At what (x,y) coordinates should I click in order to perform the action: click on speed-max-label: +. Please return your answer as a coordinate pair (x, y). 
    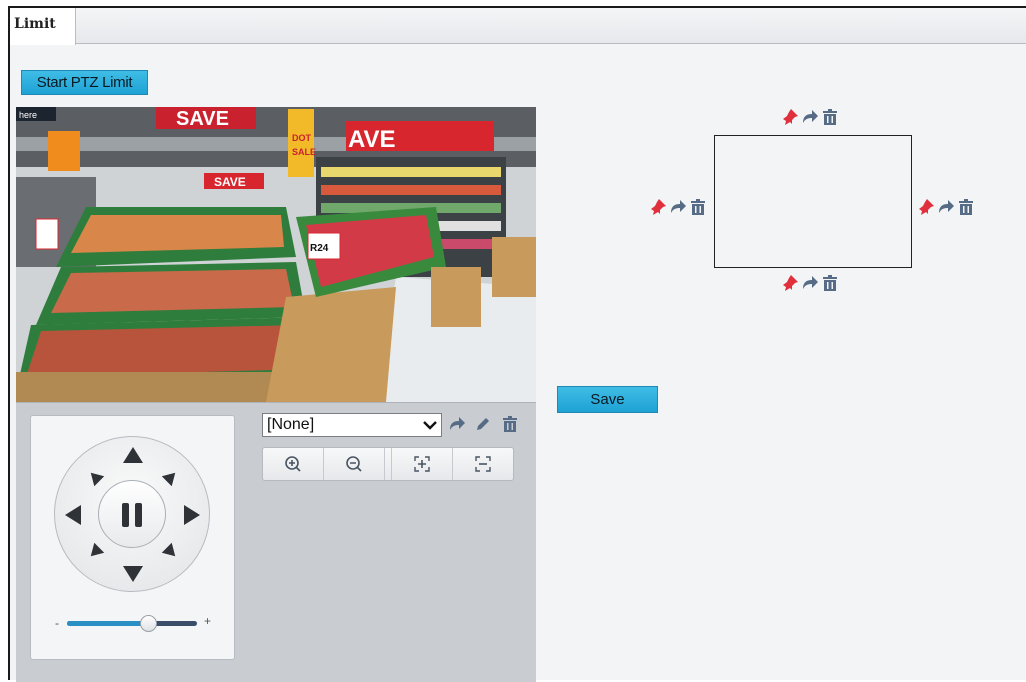
    Looking at the image, I should click on (208, 621).